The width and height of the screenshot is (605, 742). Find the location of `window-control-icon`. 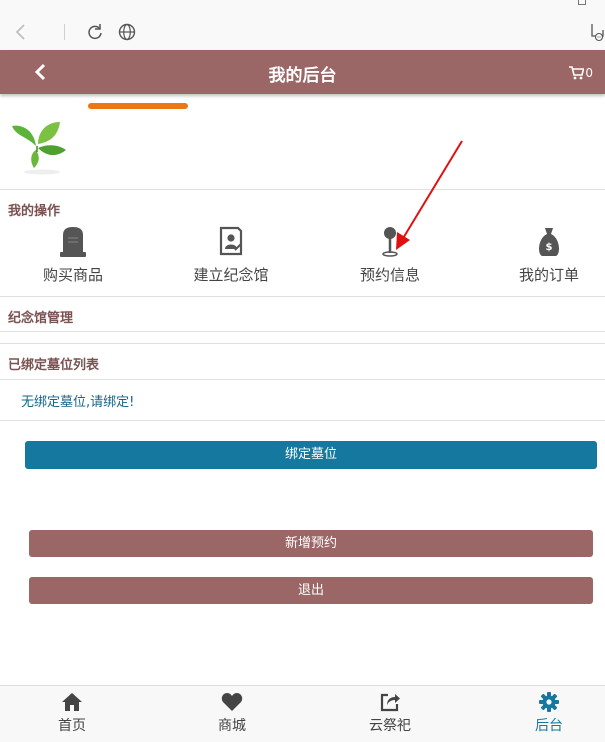

window-control-icon is located at coordinates (582, 2).